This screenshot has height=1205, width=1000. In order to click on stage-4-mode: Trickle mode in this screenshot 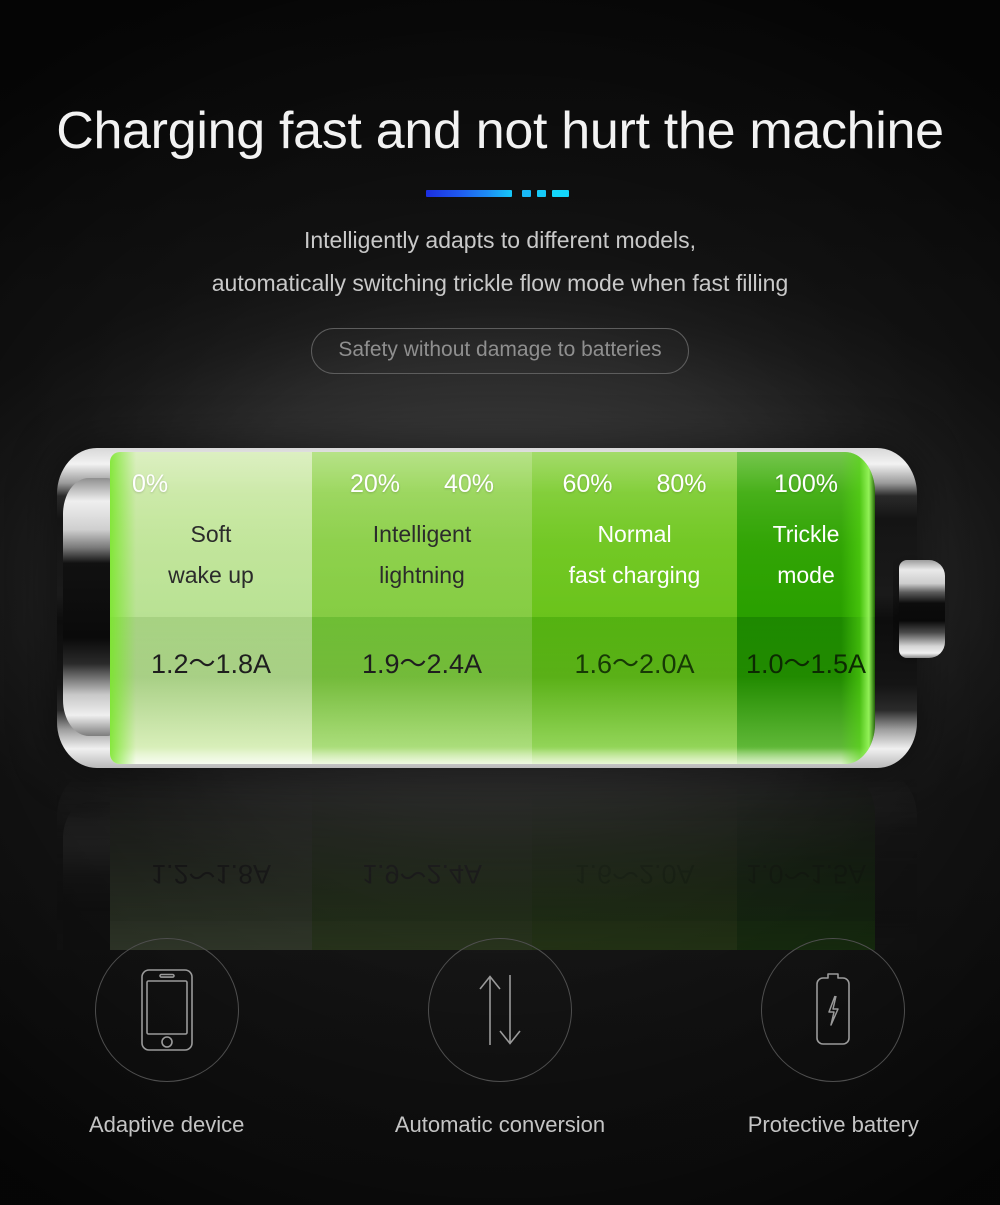, I will do `click(806, 555)`.